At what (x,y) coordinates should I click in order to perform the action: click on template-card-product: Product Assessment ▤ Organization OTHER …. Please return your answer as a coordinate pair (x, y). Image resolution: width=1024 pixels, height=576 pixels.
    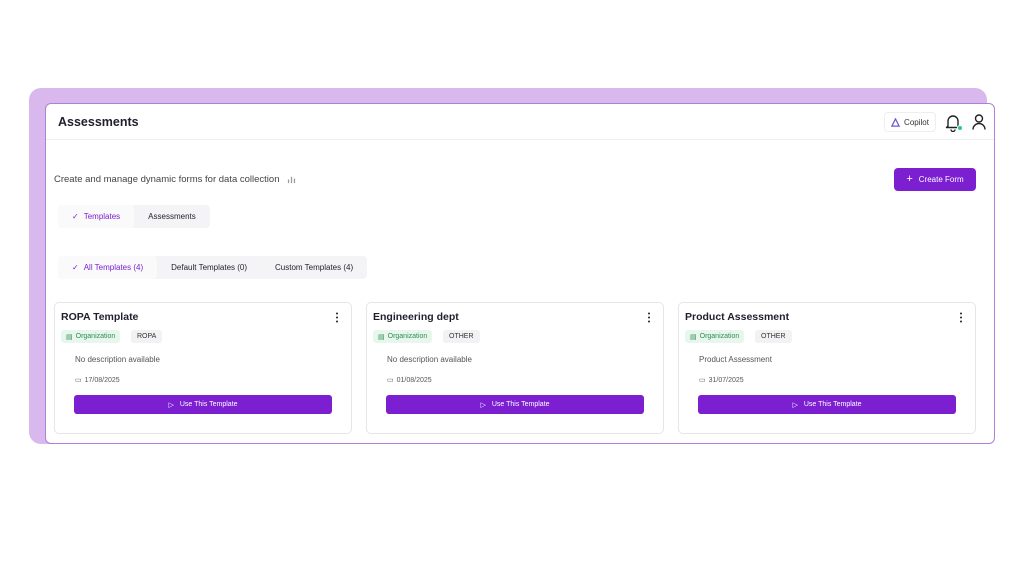
    Looking at the image, I should click on (827, 368).